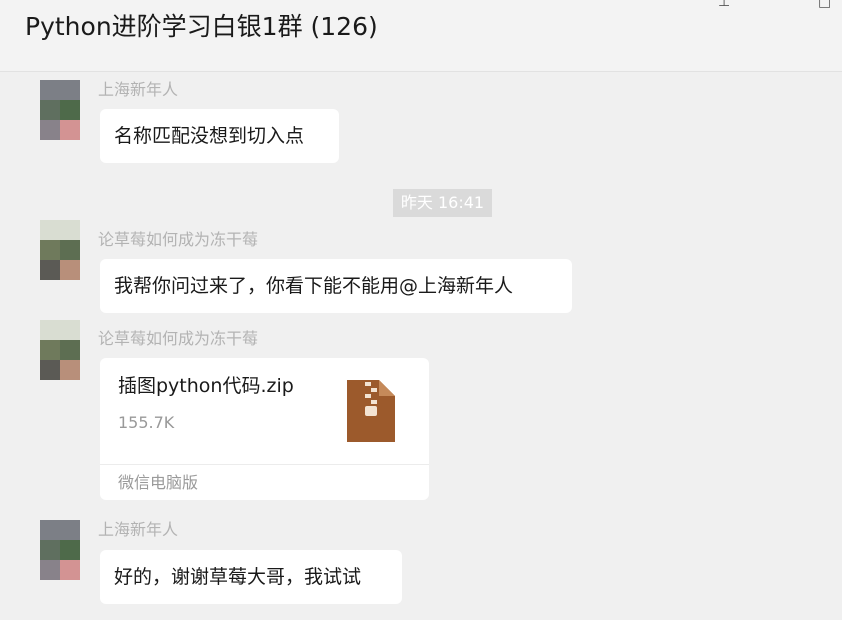 The height and width of the screenshot is (620, 842). Describe the element at coordinates (371, 411) in the screenshot. I see `zip-file-icon` at that location.